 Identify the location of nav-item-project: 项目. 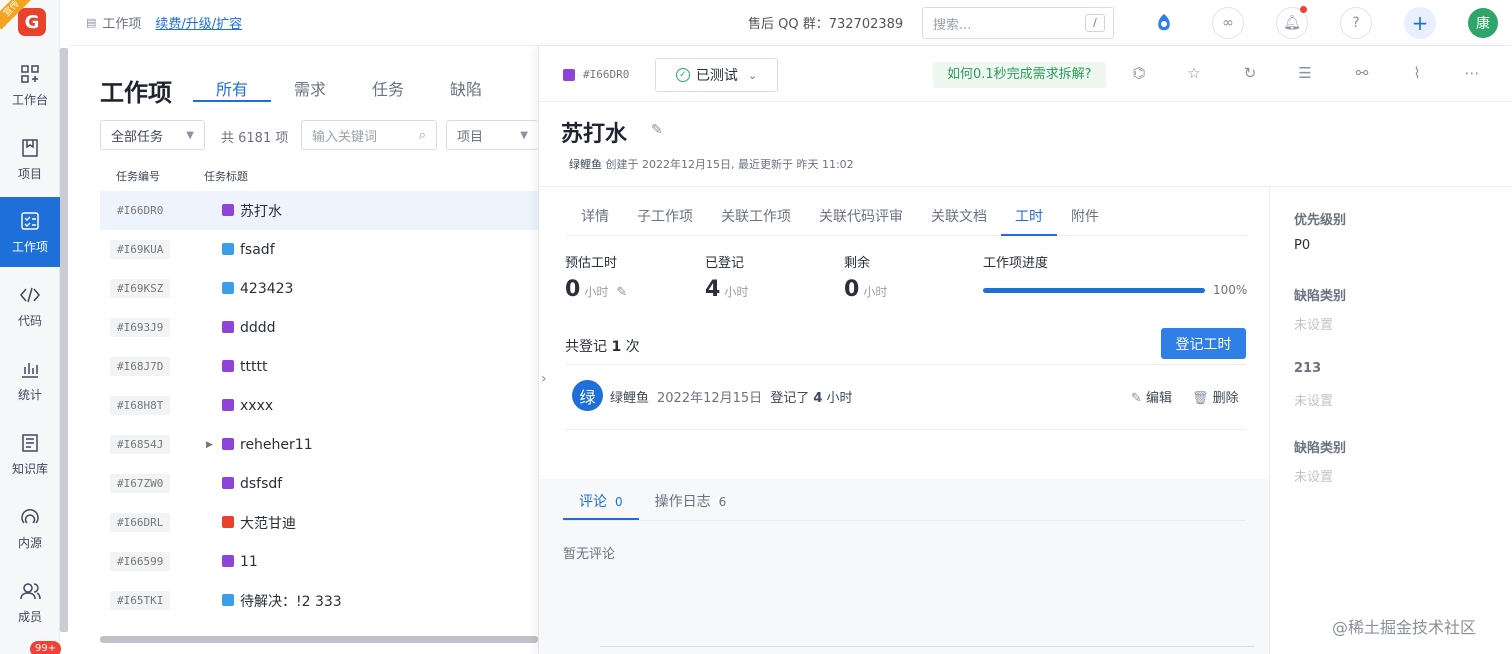
(30, 159).